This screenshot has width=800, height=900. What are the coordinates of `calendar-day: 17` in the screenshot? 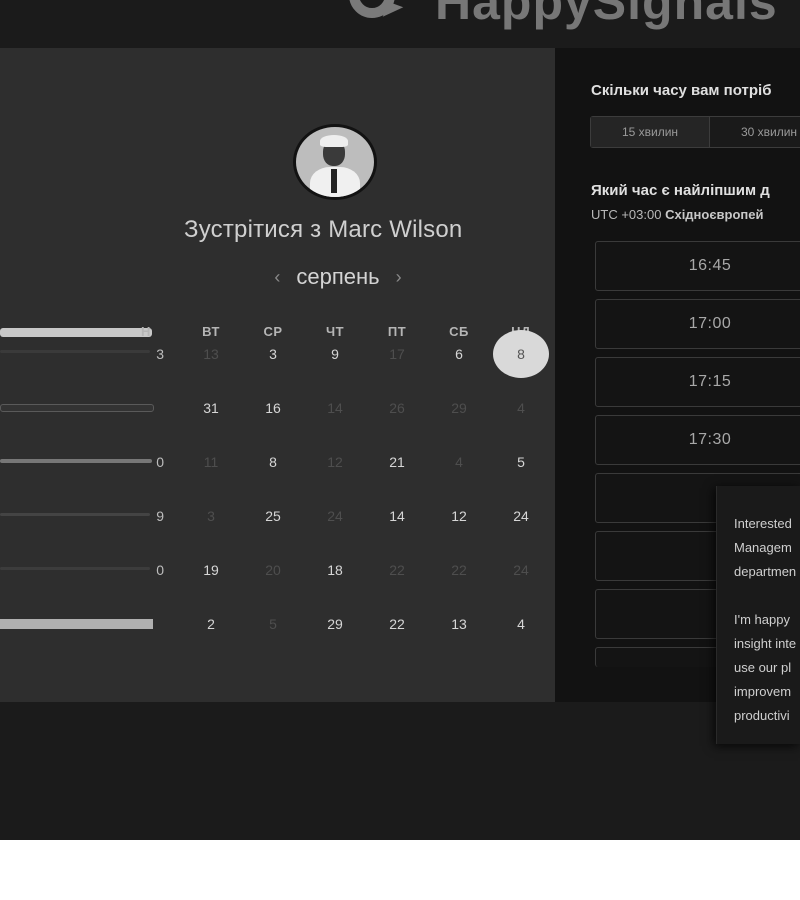 It's located at (397, 354).